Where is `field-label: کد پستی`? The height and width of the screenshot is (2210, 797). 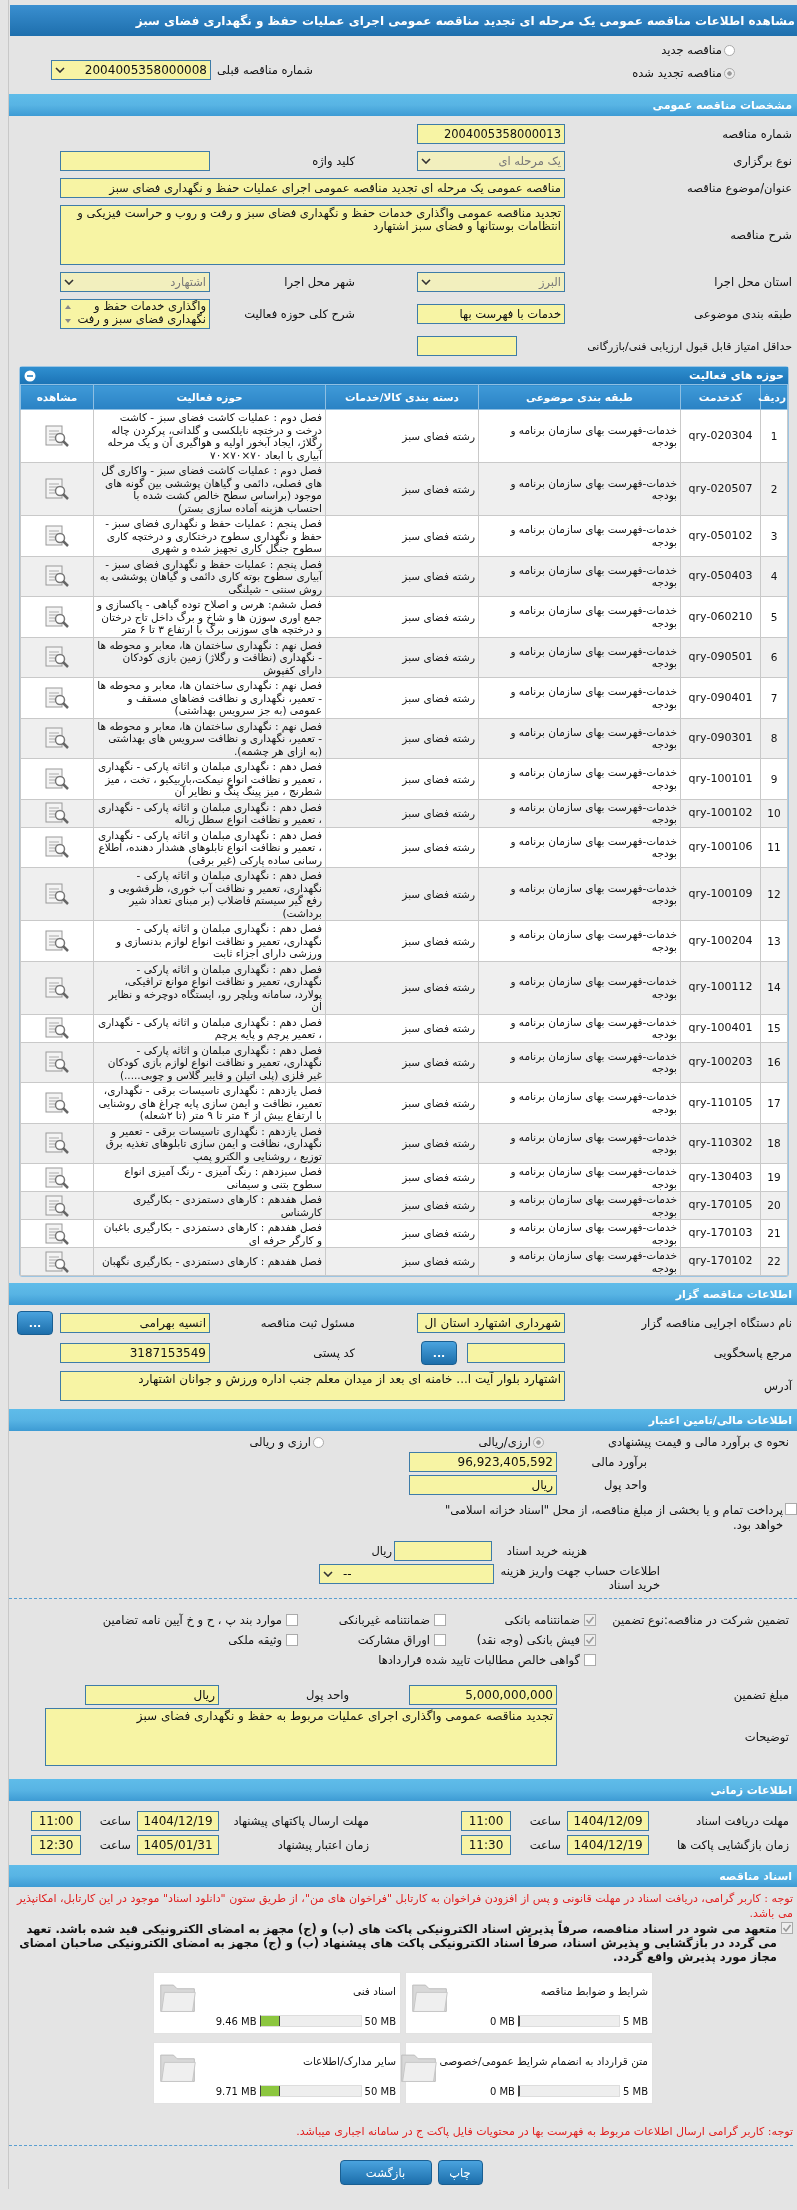
field-label: کد پستی is located at coordinates (334, 1353).